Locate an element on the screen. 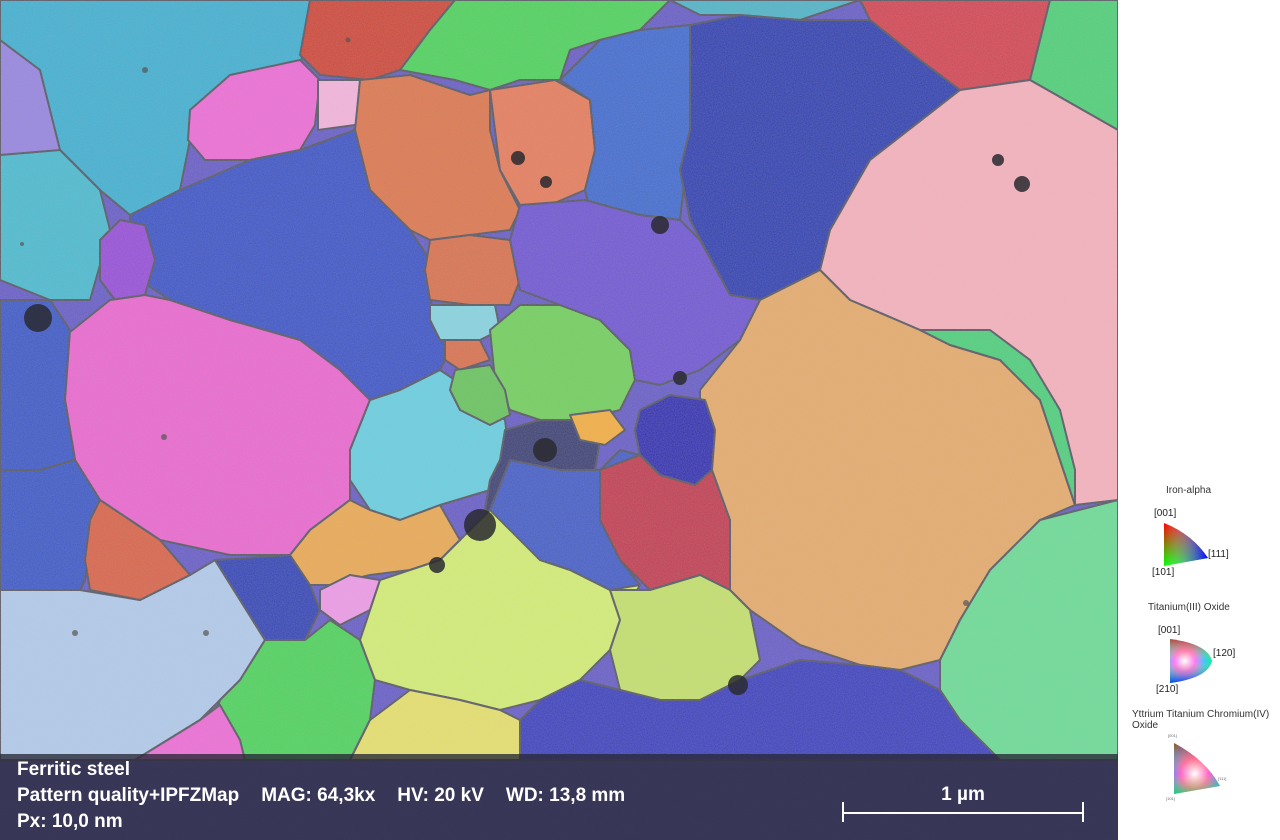  phase-title-yttrium-oxide: Yttrium Titanium Chromium(IV) Oxide is located at coordinates (1201, 720).